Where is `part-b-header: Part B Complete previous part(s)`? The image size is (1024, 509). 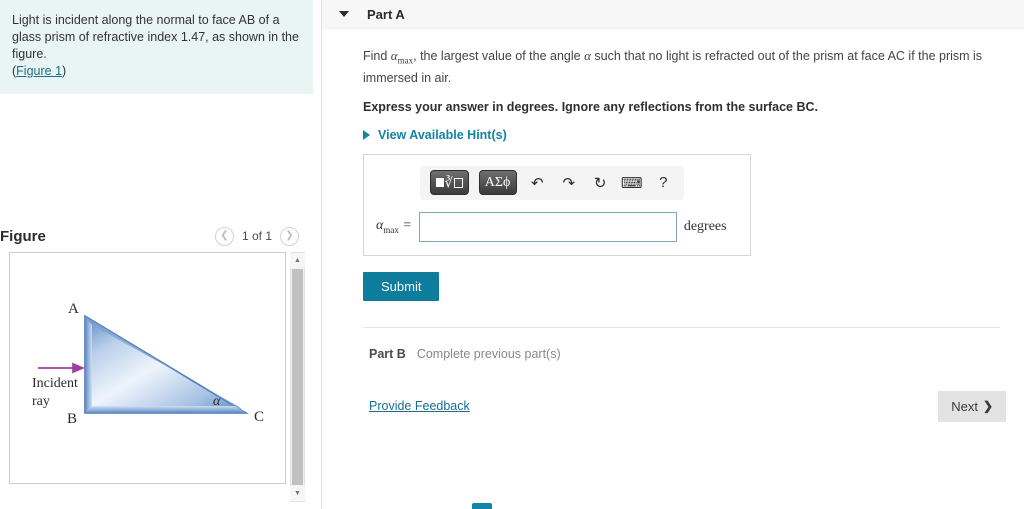 part-b-header: Part B Complete previous part(s) is located at coordinates (687, 344).